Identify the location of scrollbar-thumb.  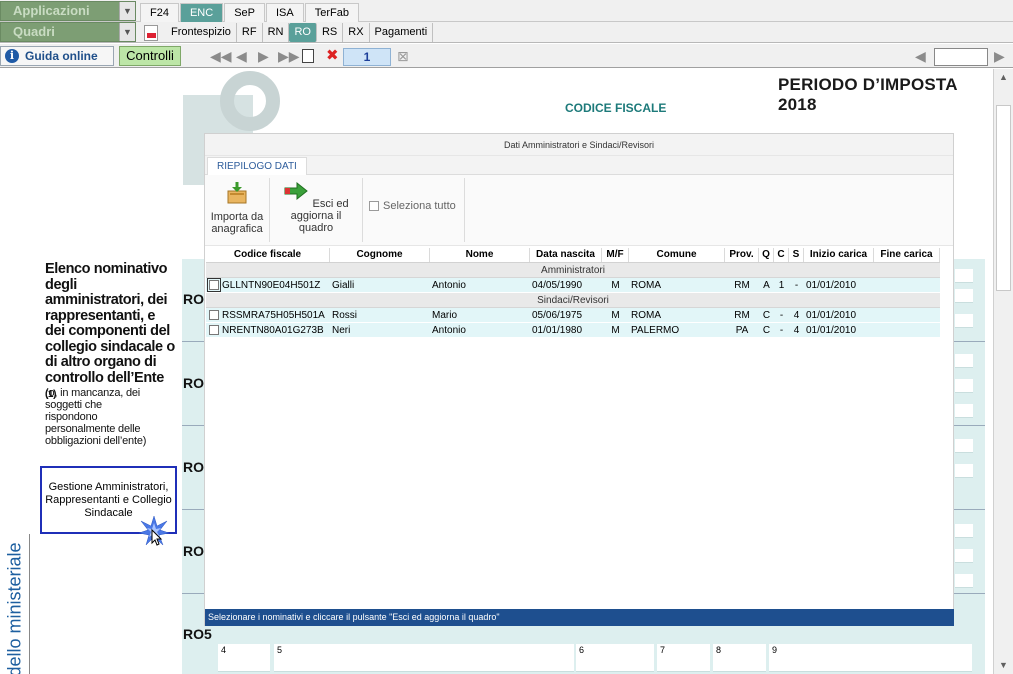
(1003, 198).